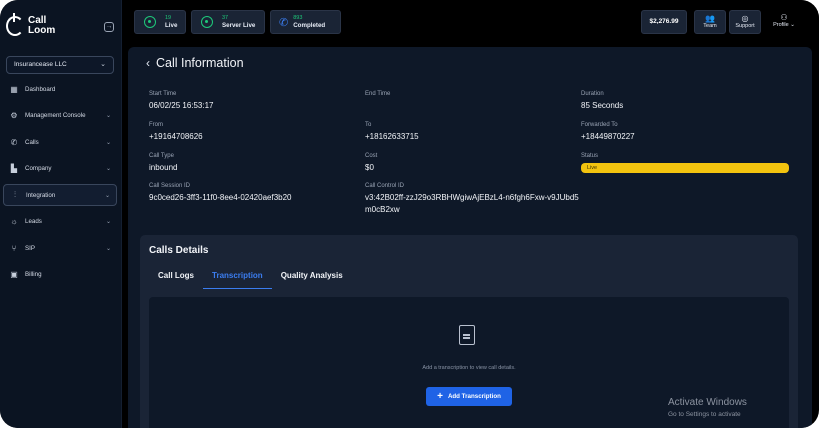  Describe the element at coordinates (55, 115) in the screenshot. I see `sidebar-item-label: Management Console` at that location.